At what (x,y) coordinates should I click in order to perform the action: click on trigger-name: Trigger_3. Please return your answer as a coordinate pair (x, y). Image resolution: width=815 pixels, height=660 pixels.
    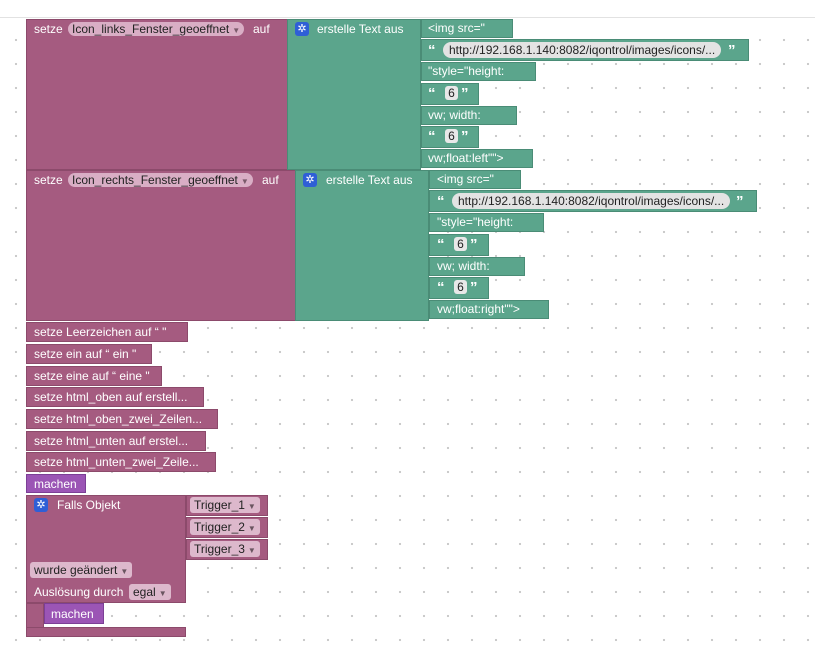
    Looking at the image, I should click on (219, 549).